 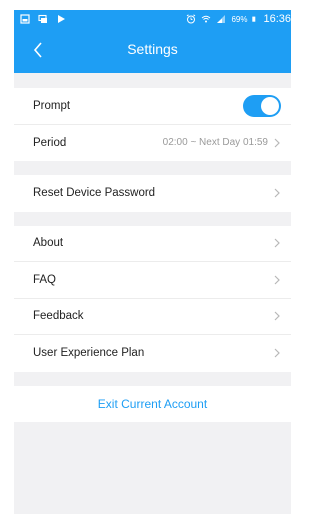 I want to click on reset-device-password-label: Reset Device Password, so click(x=94, y=193).